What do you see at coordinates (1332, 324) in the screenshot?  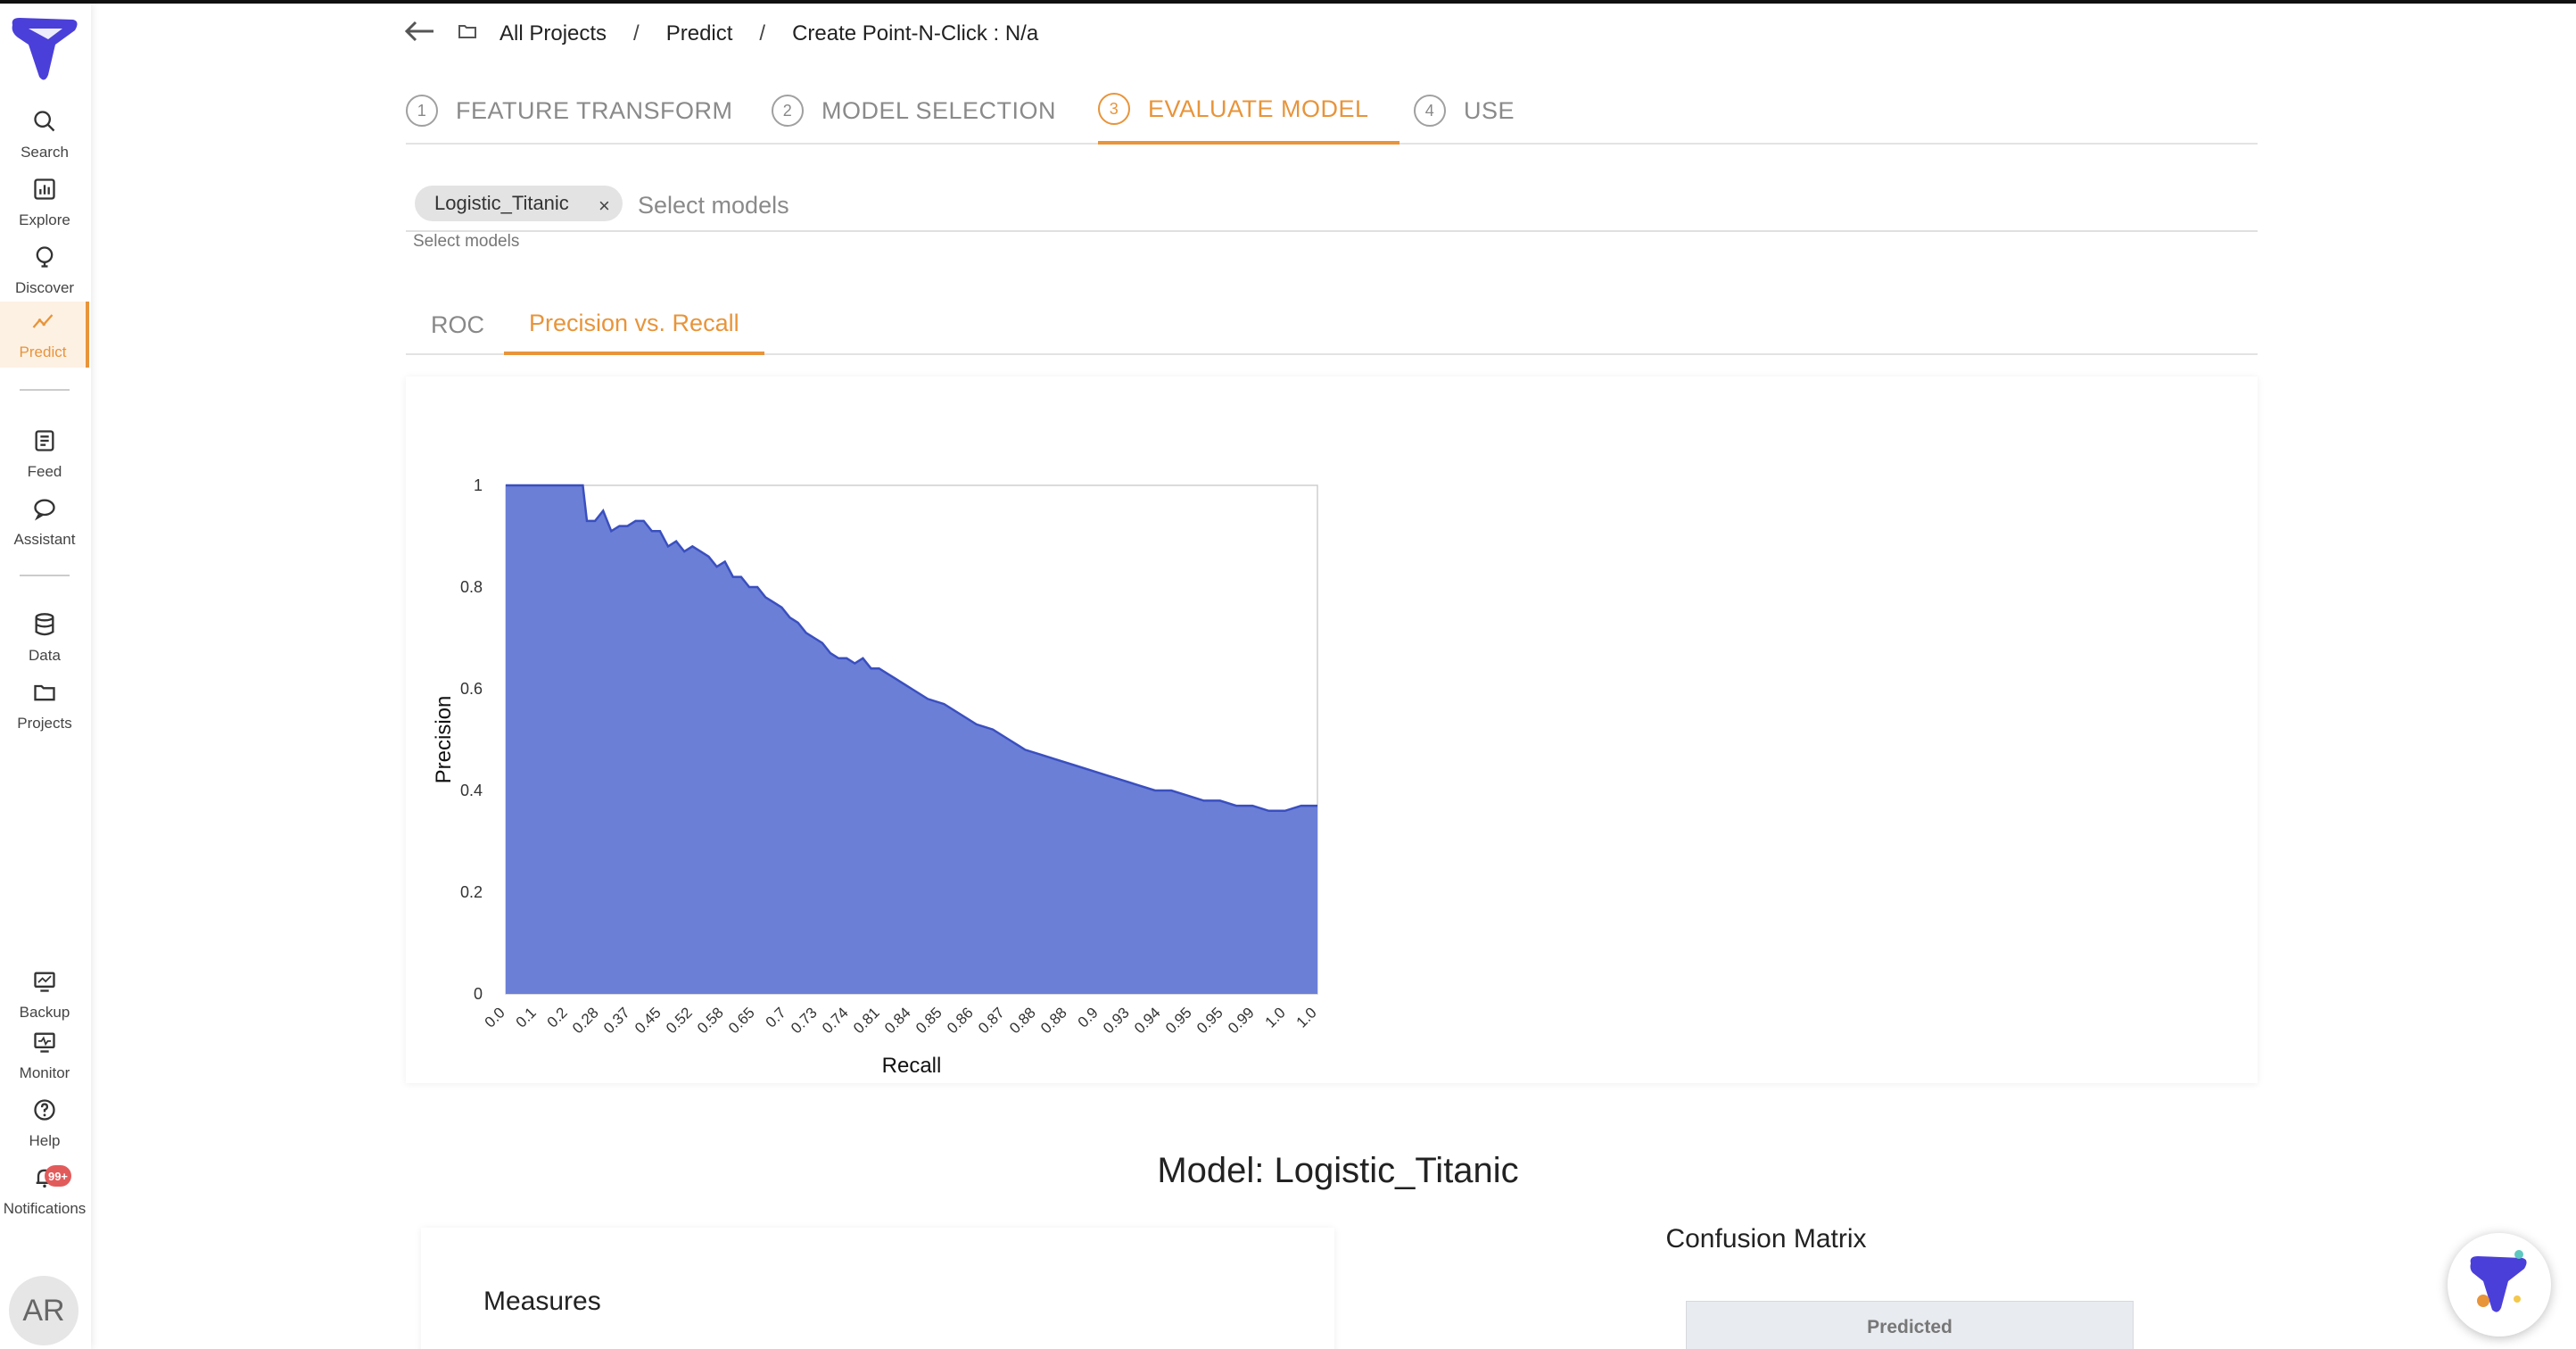 I see `chart-tabs: ROC Precision vs. Recall` at bounding box center [1332, 324].